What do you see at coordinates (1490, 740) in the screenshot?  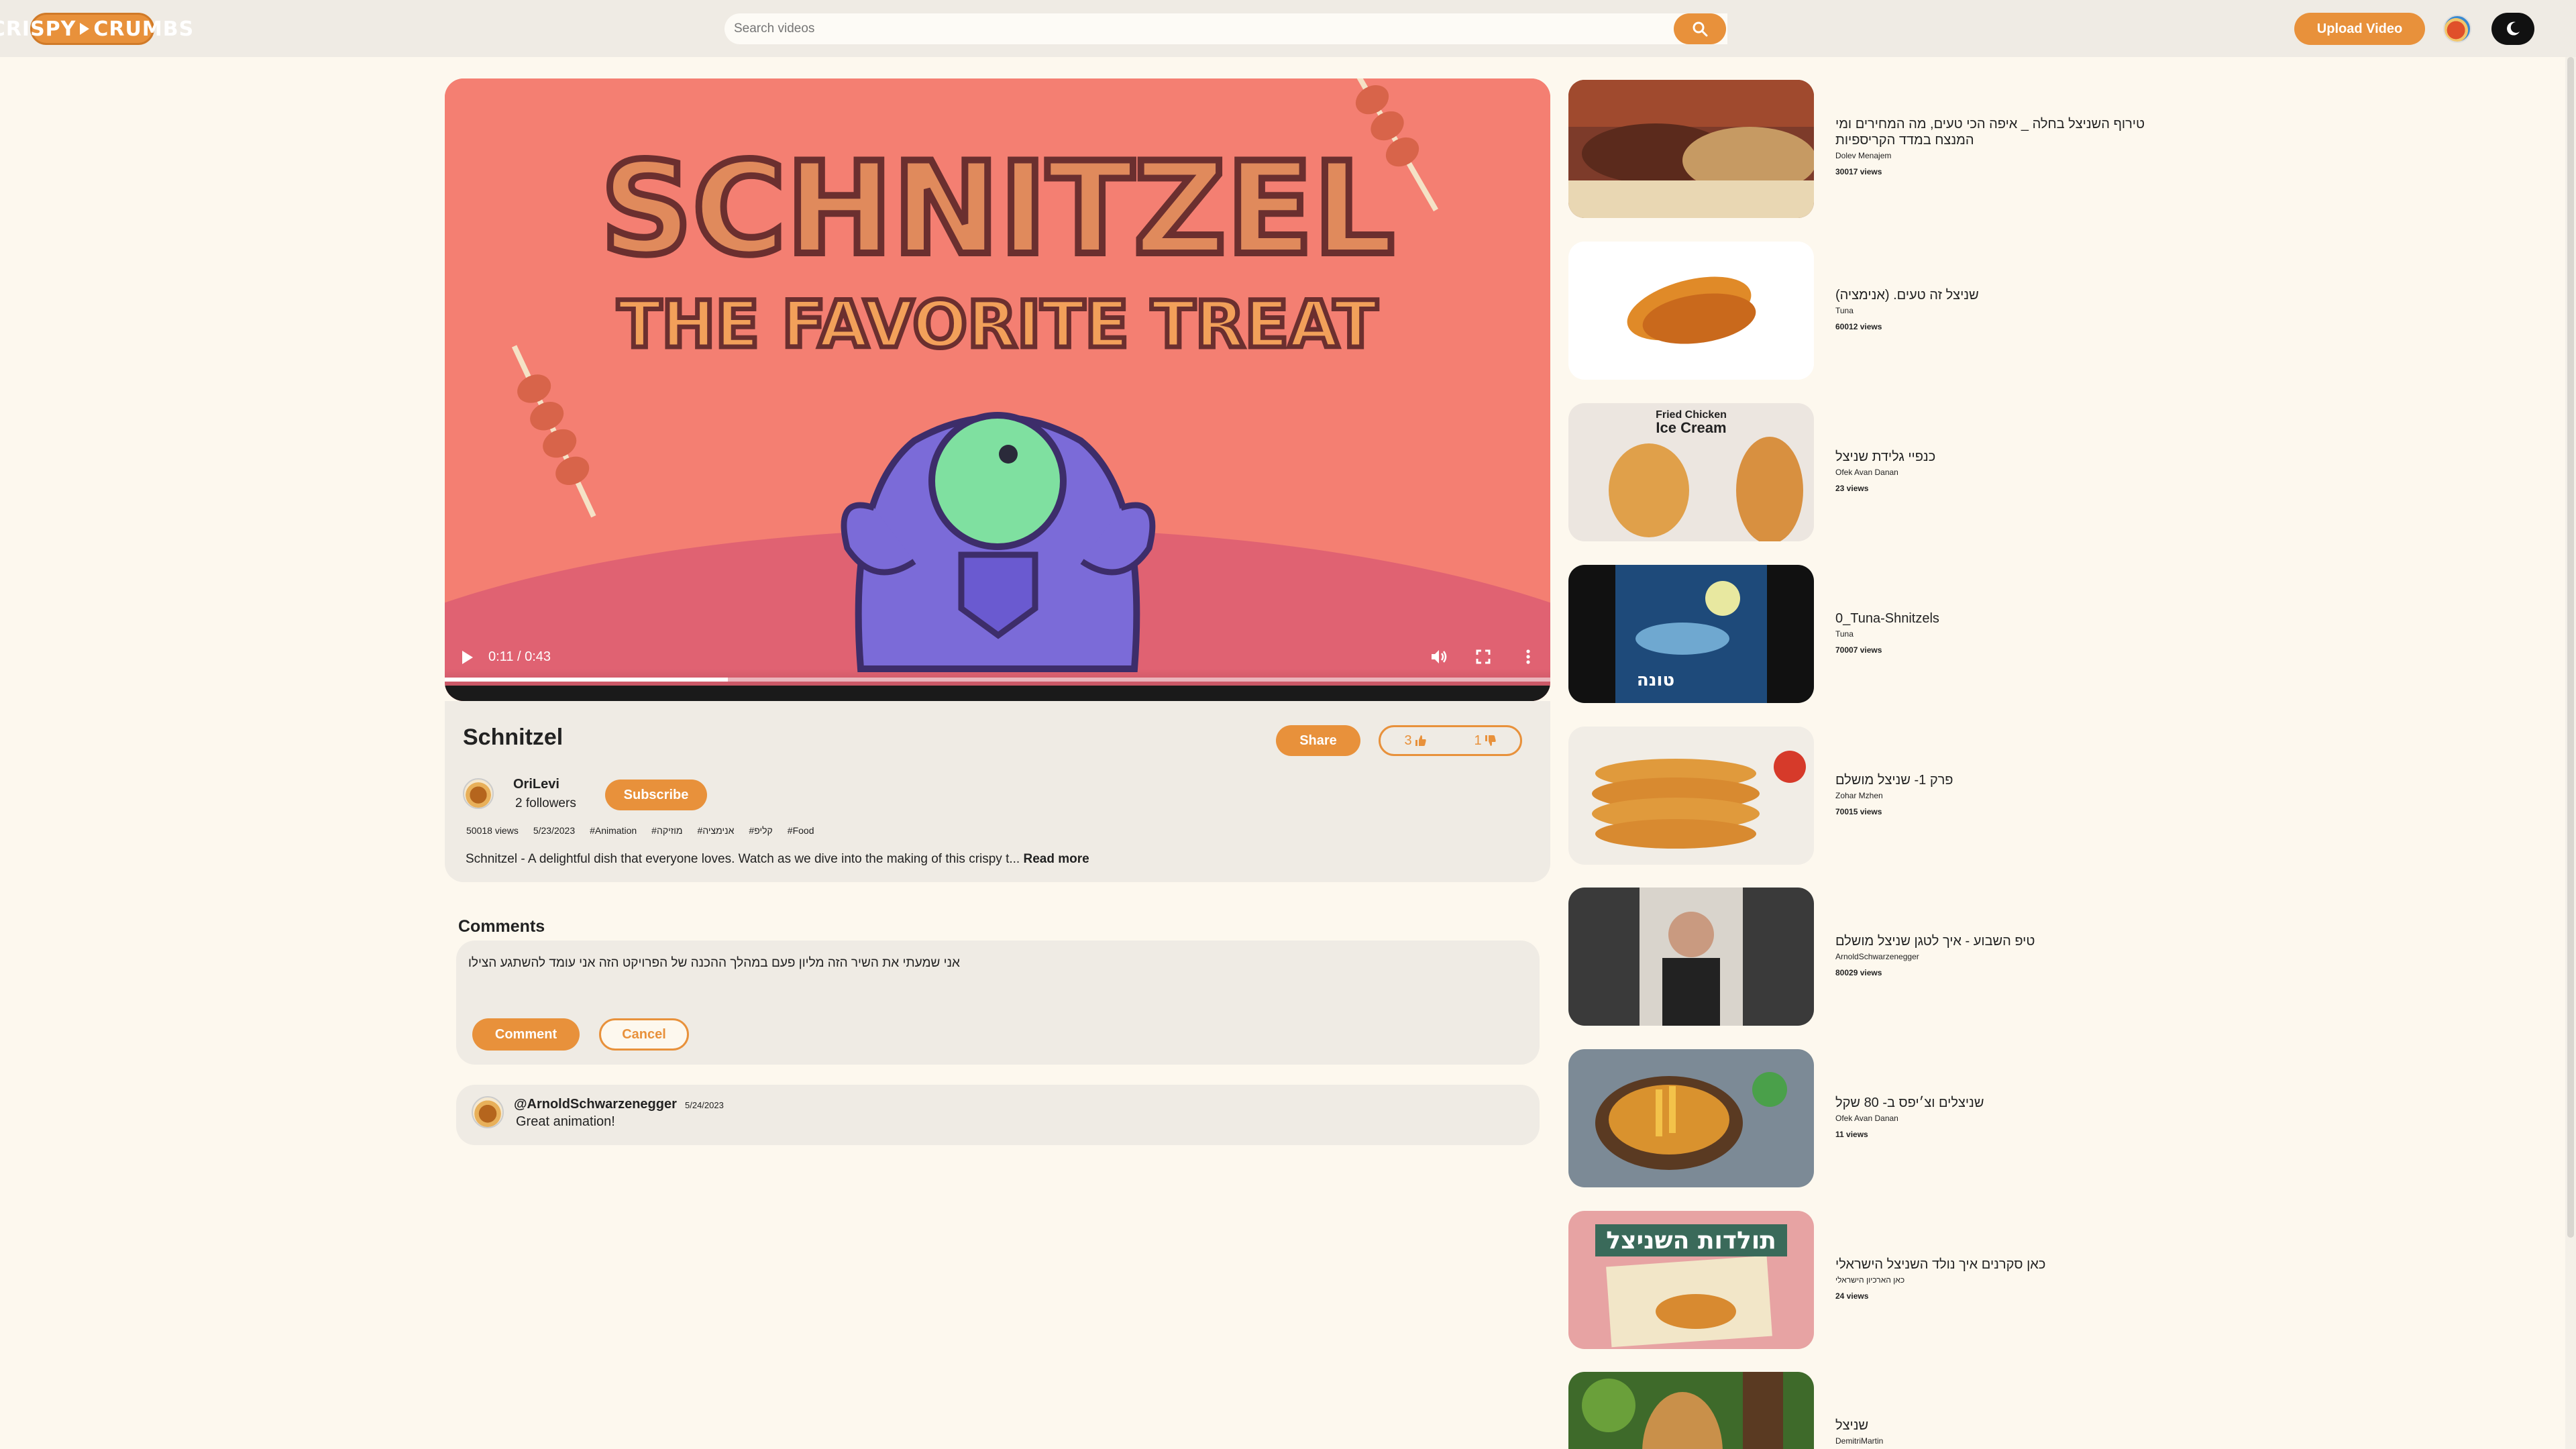 I see `thumbs-down-icon` at bounding box center [1490, 740].